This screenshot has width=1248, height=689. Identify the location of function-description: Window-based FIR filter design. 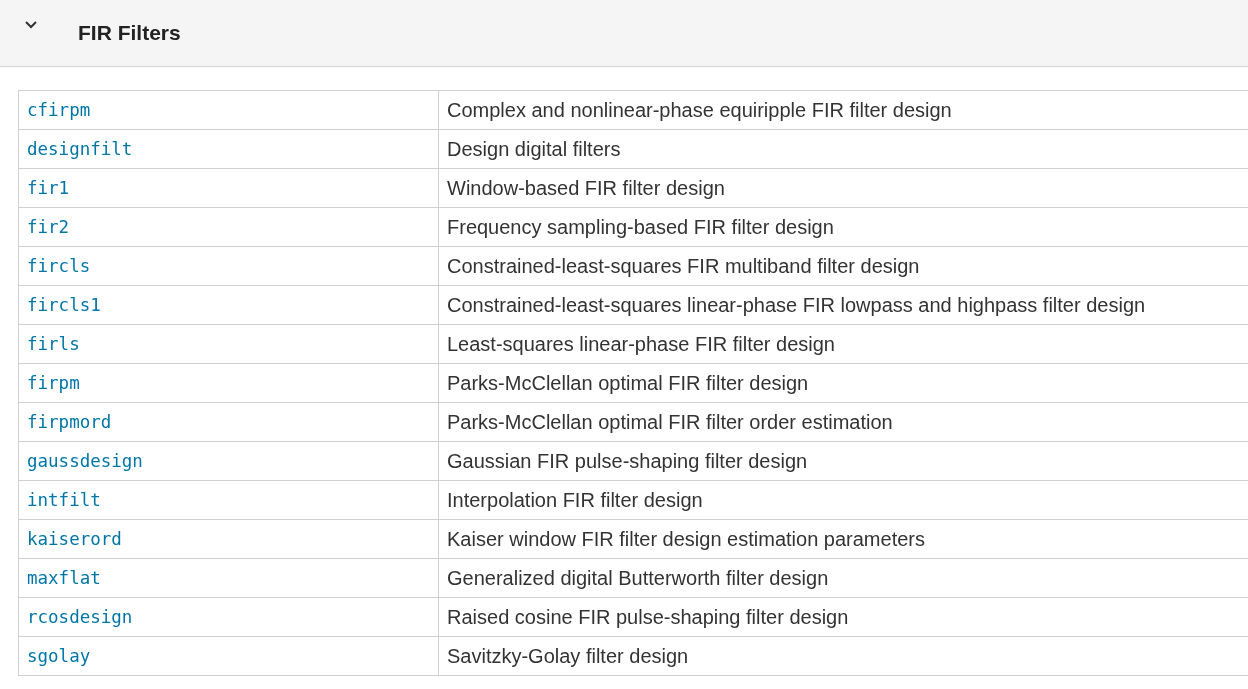
(586, 187).